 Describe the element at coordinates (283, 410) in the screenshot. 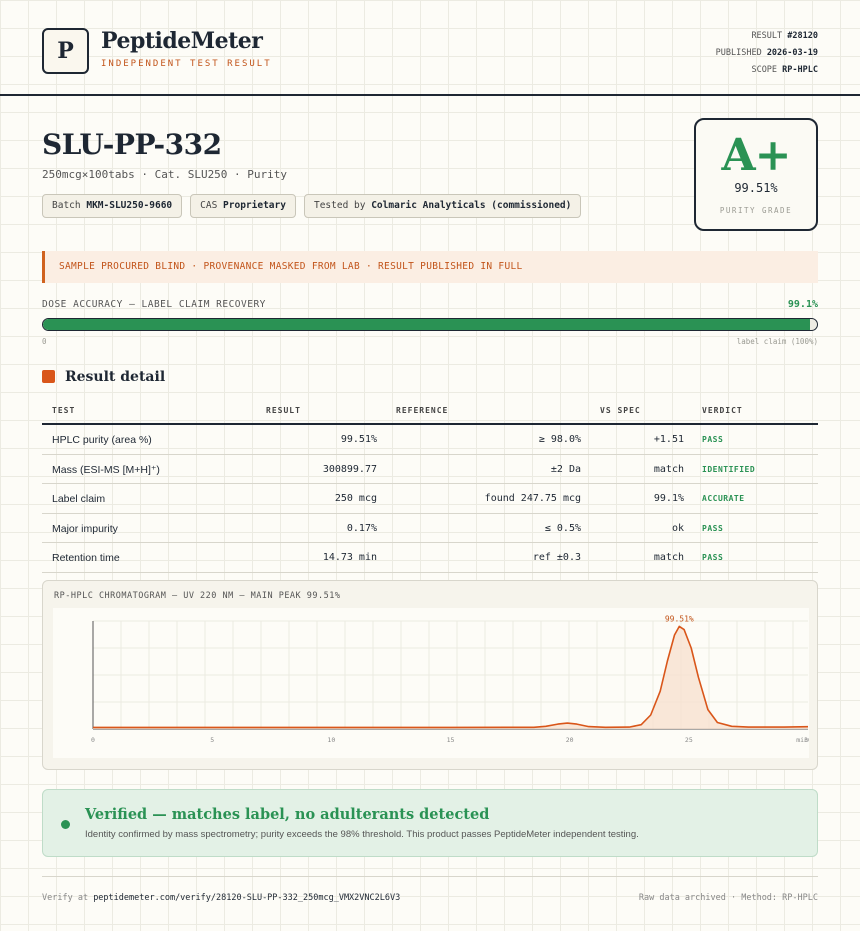

I see `header-result: RESULT` at that location.